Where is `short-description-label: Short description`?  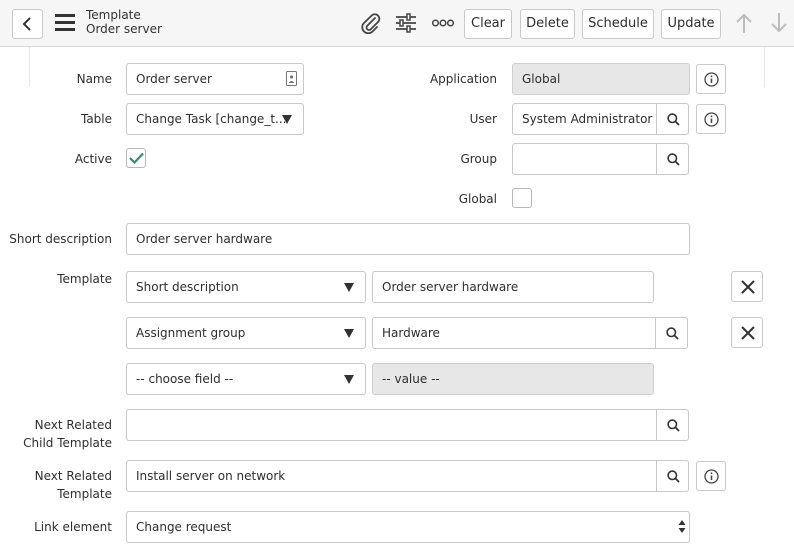 short-description-label: Short description is located at coordinates (60, 239).